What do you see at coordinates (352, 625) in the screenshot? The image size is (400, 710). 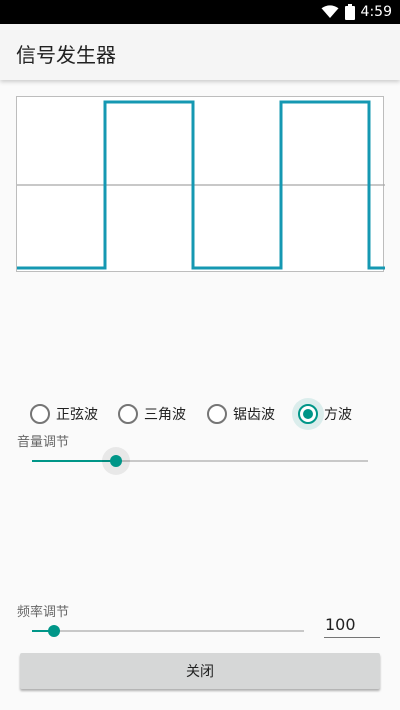 I see `frequency-input` at bounding box center [352, 625].